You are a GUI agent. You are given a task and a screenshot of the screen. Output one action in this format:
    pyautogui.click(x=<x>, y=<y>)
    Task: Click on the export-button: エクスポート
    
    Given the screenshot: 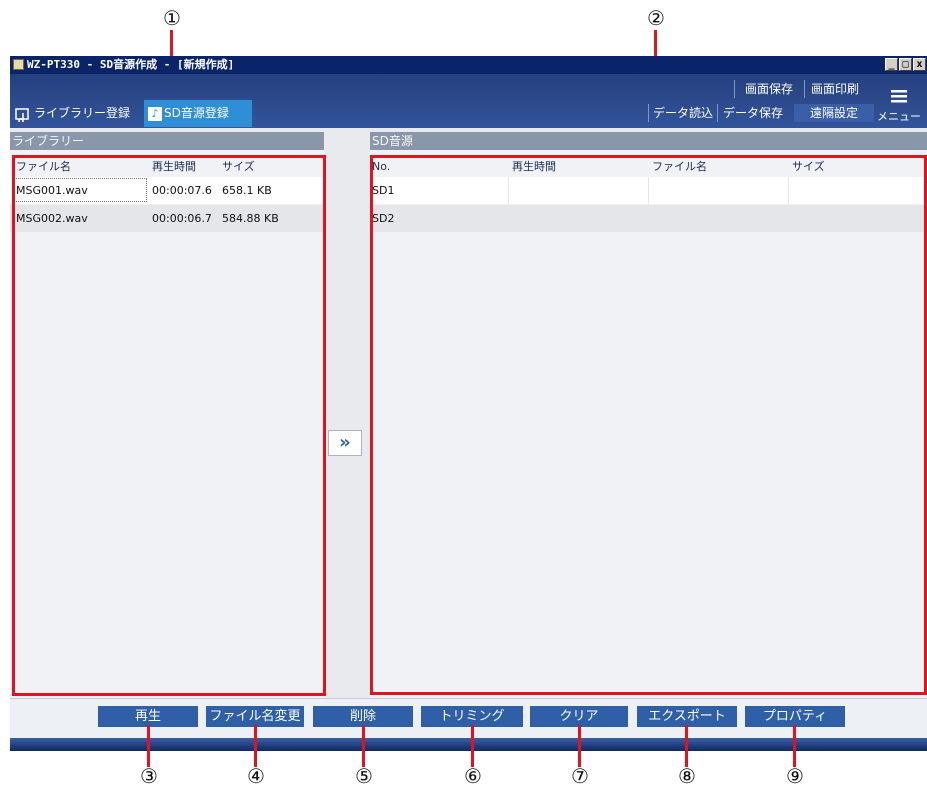 What is the action you would take?
    pyautogui.click(x=687, y=716)
    